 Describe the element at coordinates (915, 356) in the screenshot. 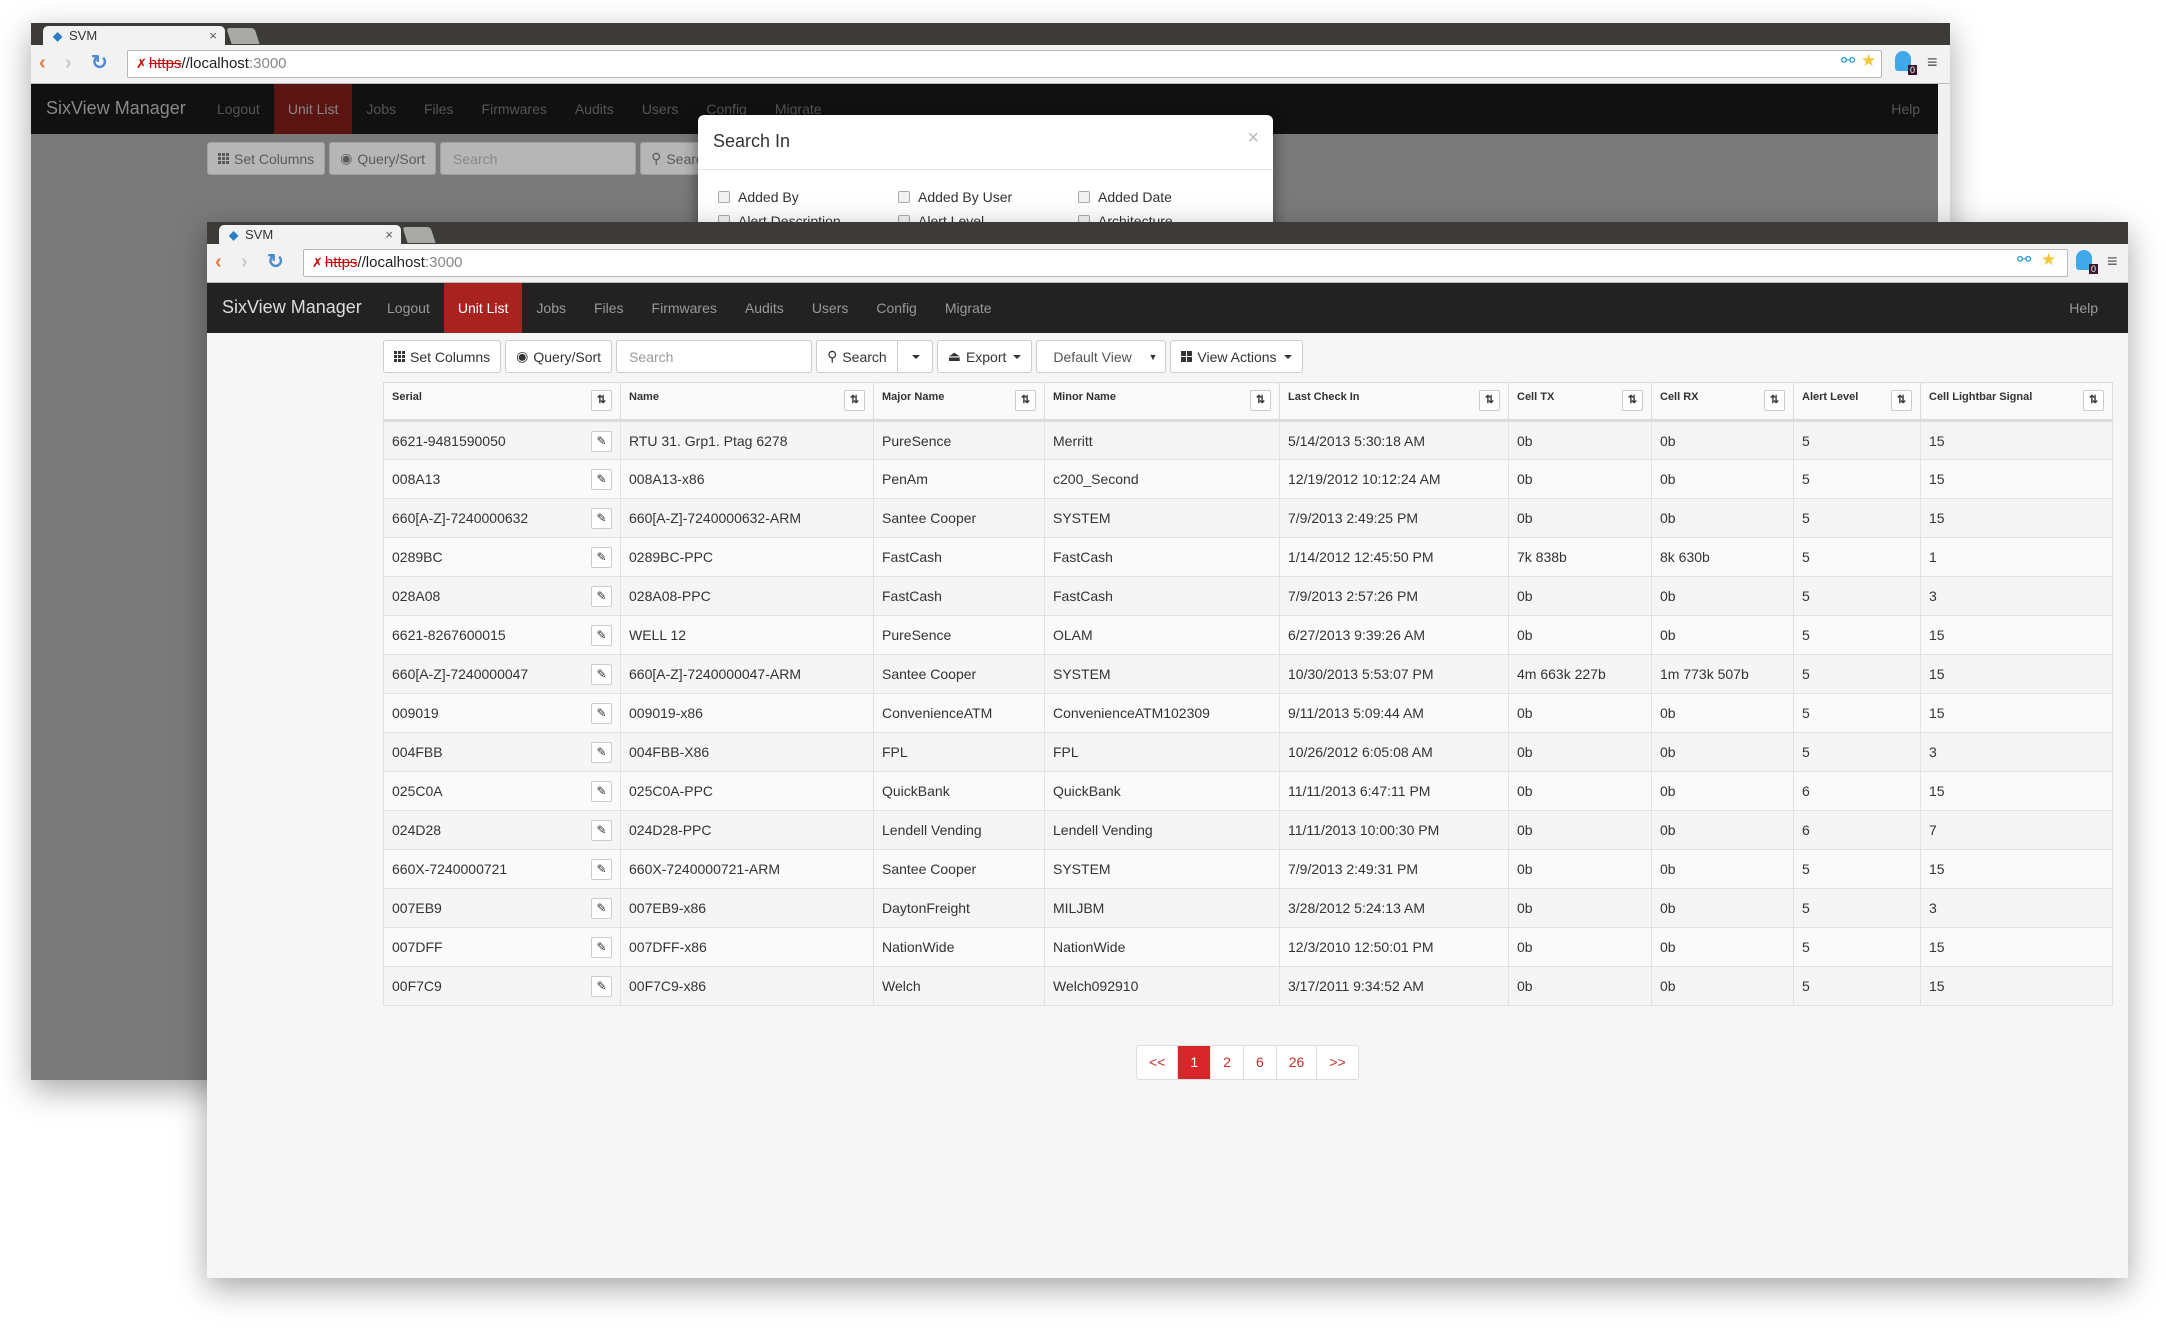

I see `search-options-dropdown` at that location.